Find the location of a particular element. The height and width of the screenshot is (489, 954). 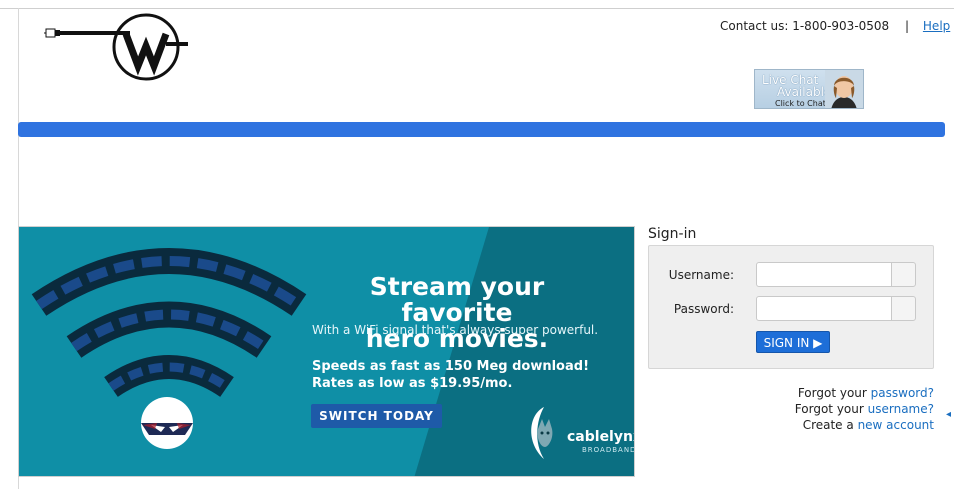

wave-logo-icon is located at coordinates (116, 47).